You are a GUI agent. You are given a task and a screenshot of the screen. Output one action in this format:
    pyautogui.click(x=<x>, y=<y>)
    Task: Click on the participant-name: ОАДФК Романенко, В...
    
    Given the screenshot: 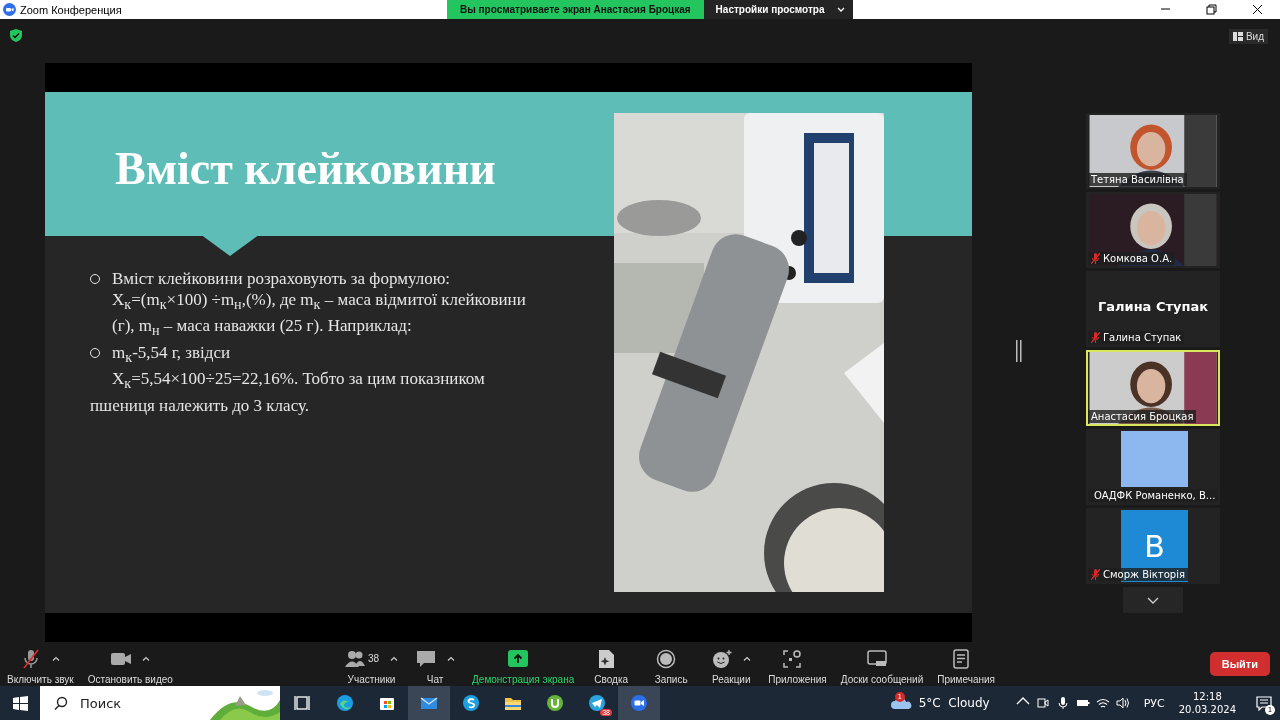 What is the action you would take?
    pyautogui.click(x=1155, y=495)
    